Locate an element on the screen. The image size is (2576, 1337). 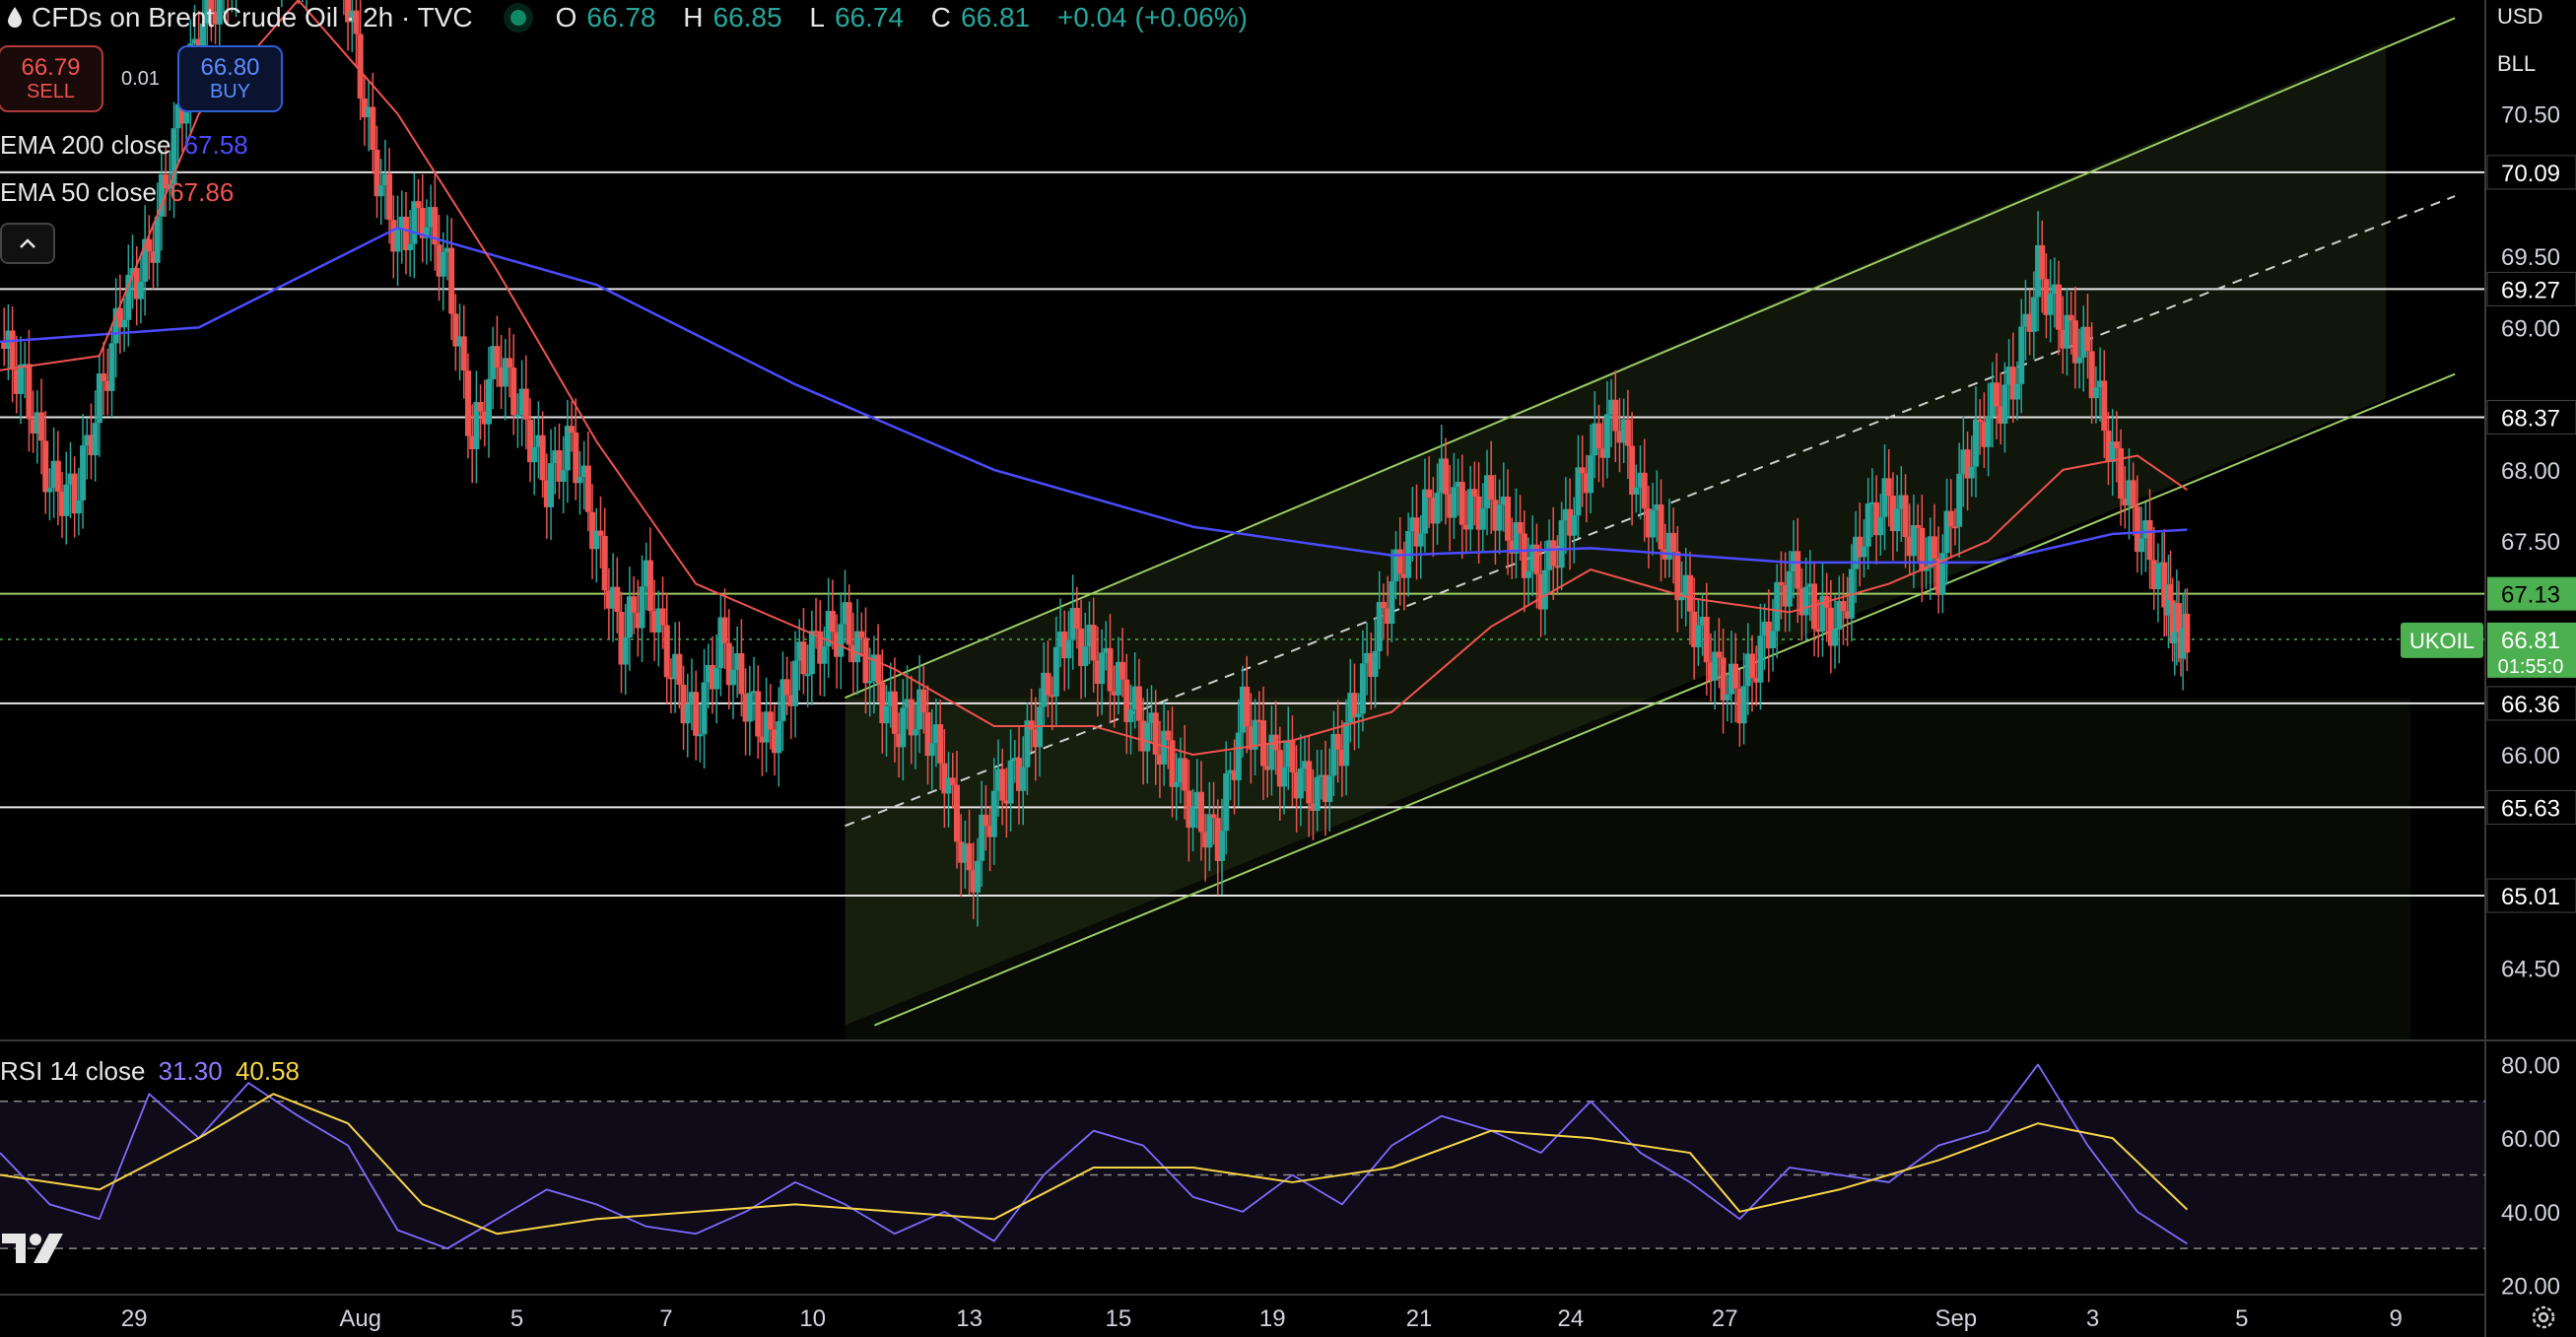
price-tick-4: 67.50 is located at coordinates (2530, 542).